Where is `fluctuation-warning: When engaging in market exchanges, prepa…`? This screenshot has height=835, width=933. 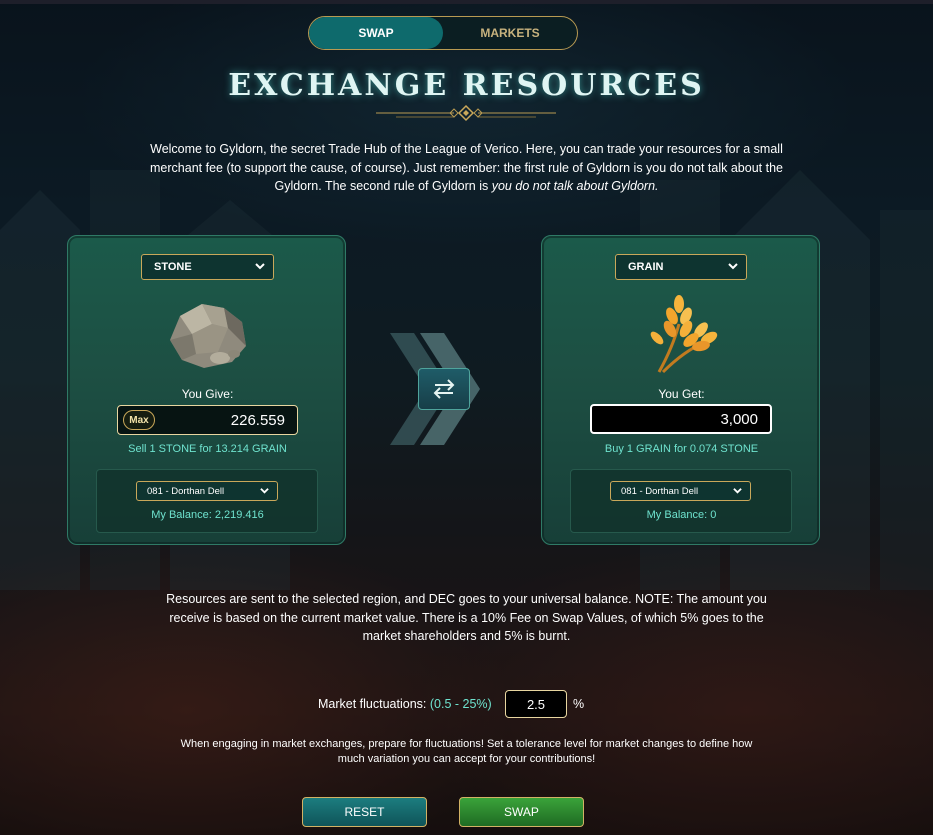 fluctuation-warning: When engaging in market exchanges, prepa… is located at coordinates (466, 751).